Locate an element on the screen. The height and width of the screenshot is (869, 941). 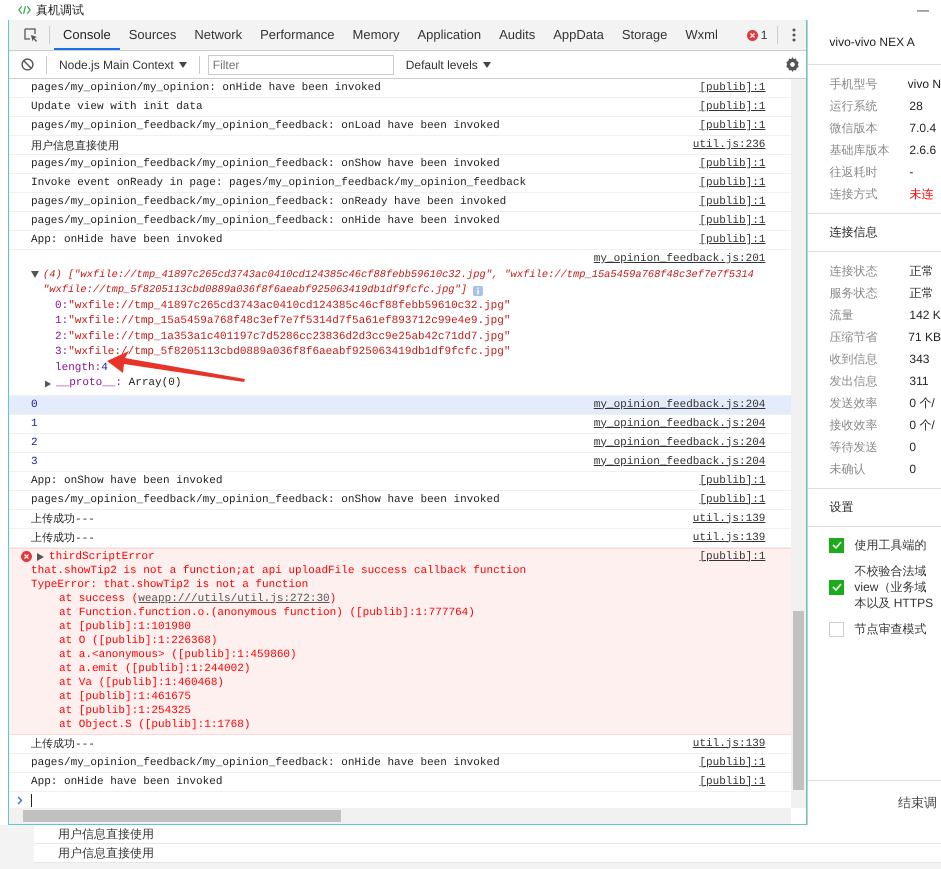
info-label: 压缩节省 is located at coordinates (853, 337).